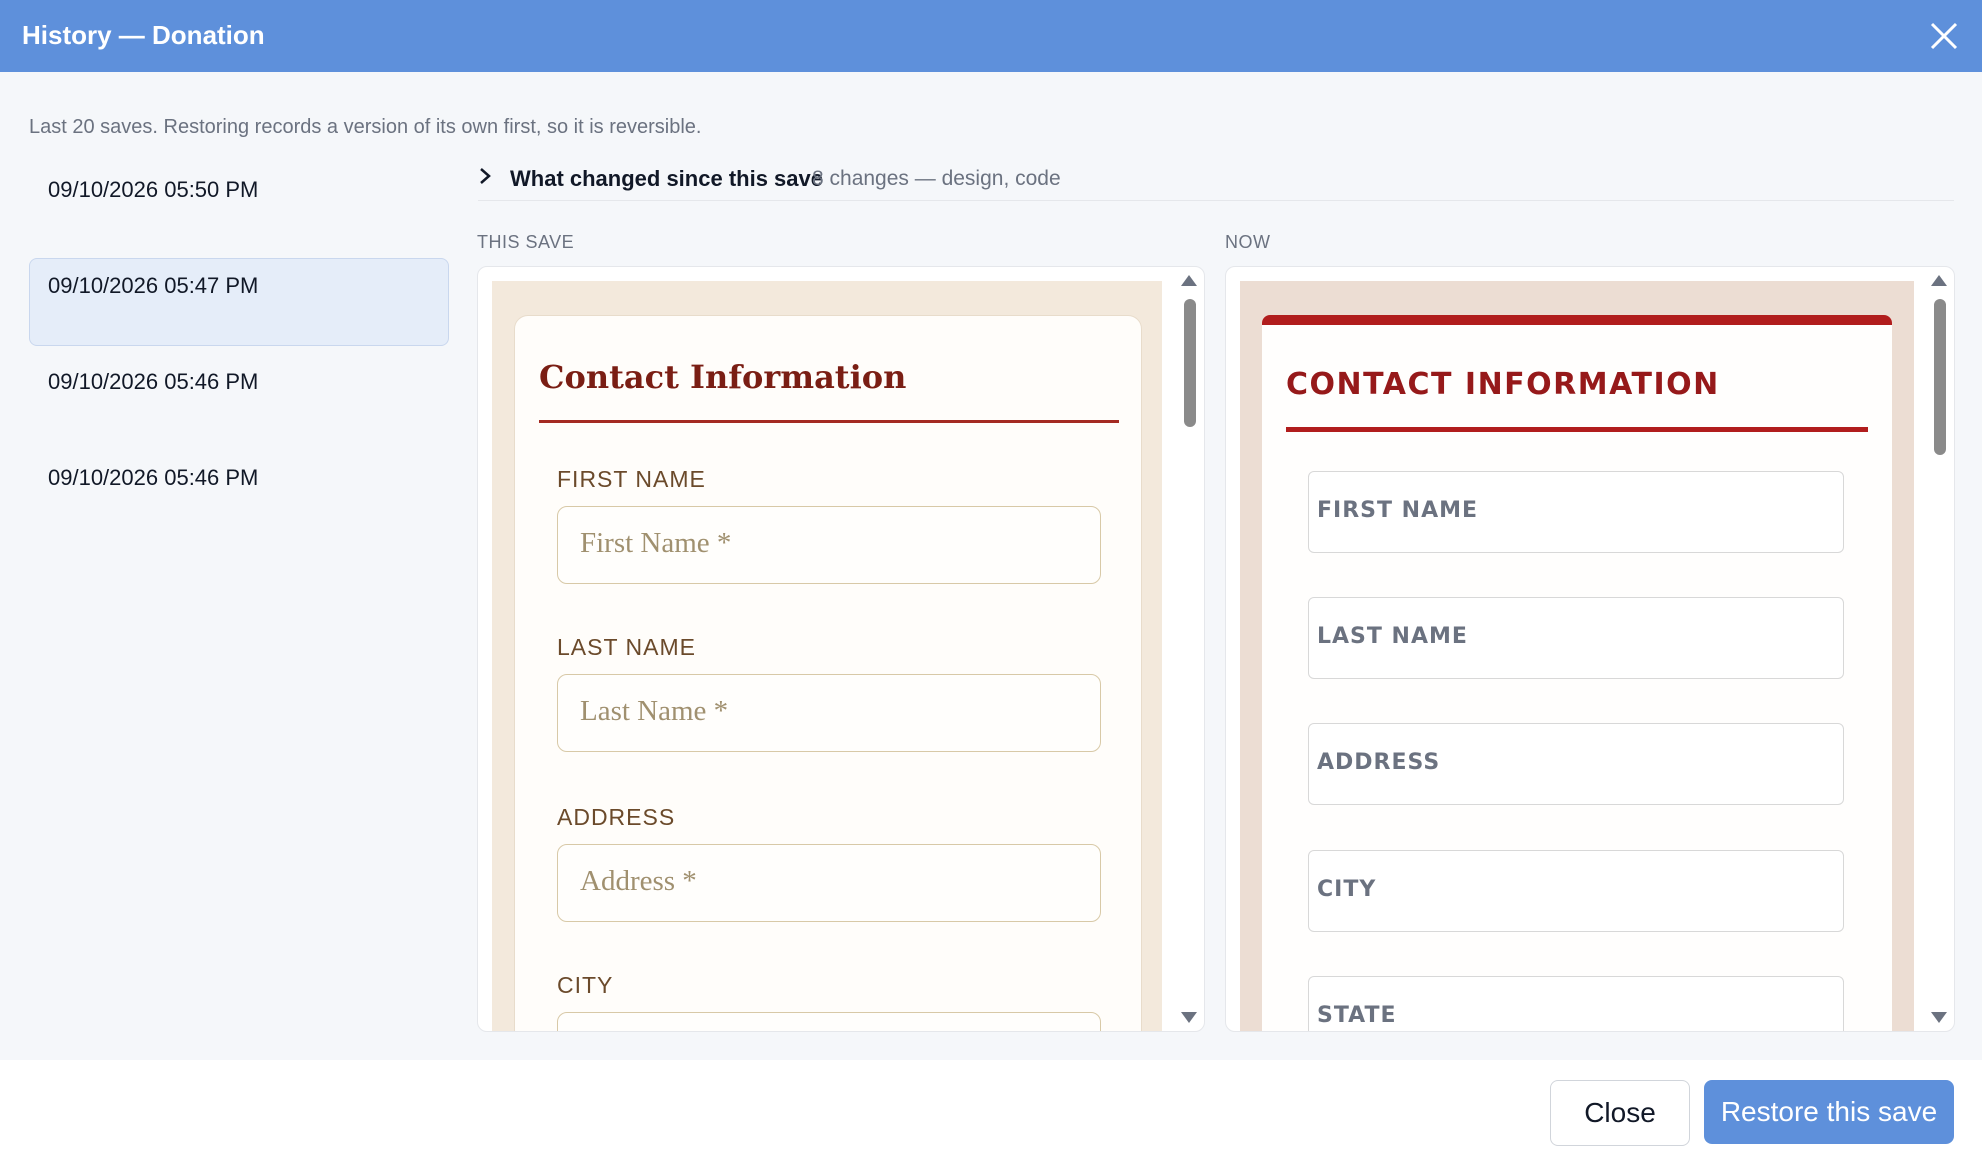  I want to click on state-label: STATE, so click(1357, 1015).